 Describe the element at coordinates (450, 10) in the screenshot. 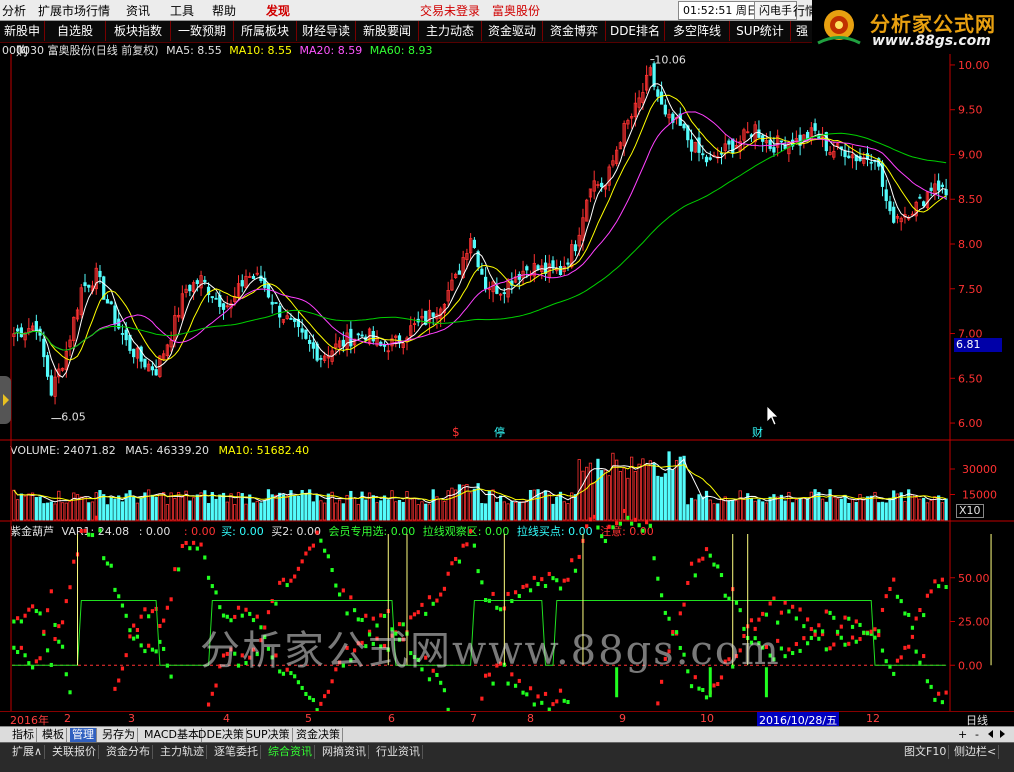

I see `login-status: 交易未登录` at that location.